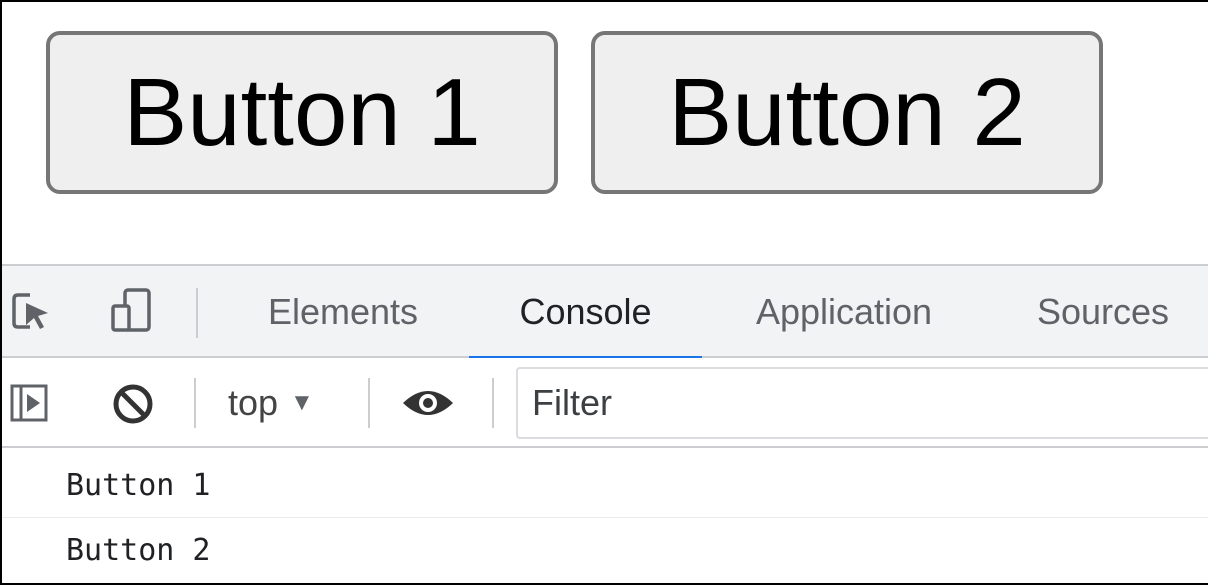 The height and width of the screenshot is (585, 1208). What do you see at coordinates (862, 403) in the screenshot?
I see `filter-input` at bounding box center [862, 403].